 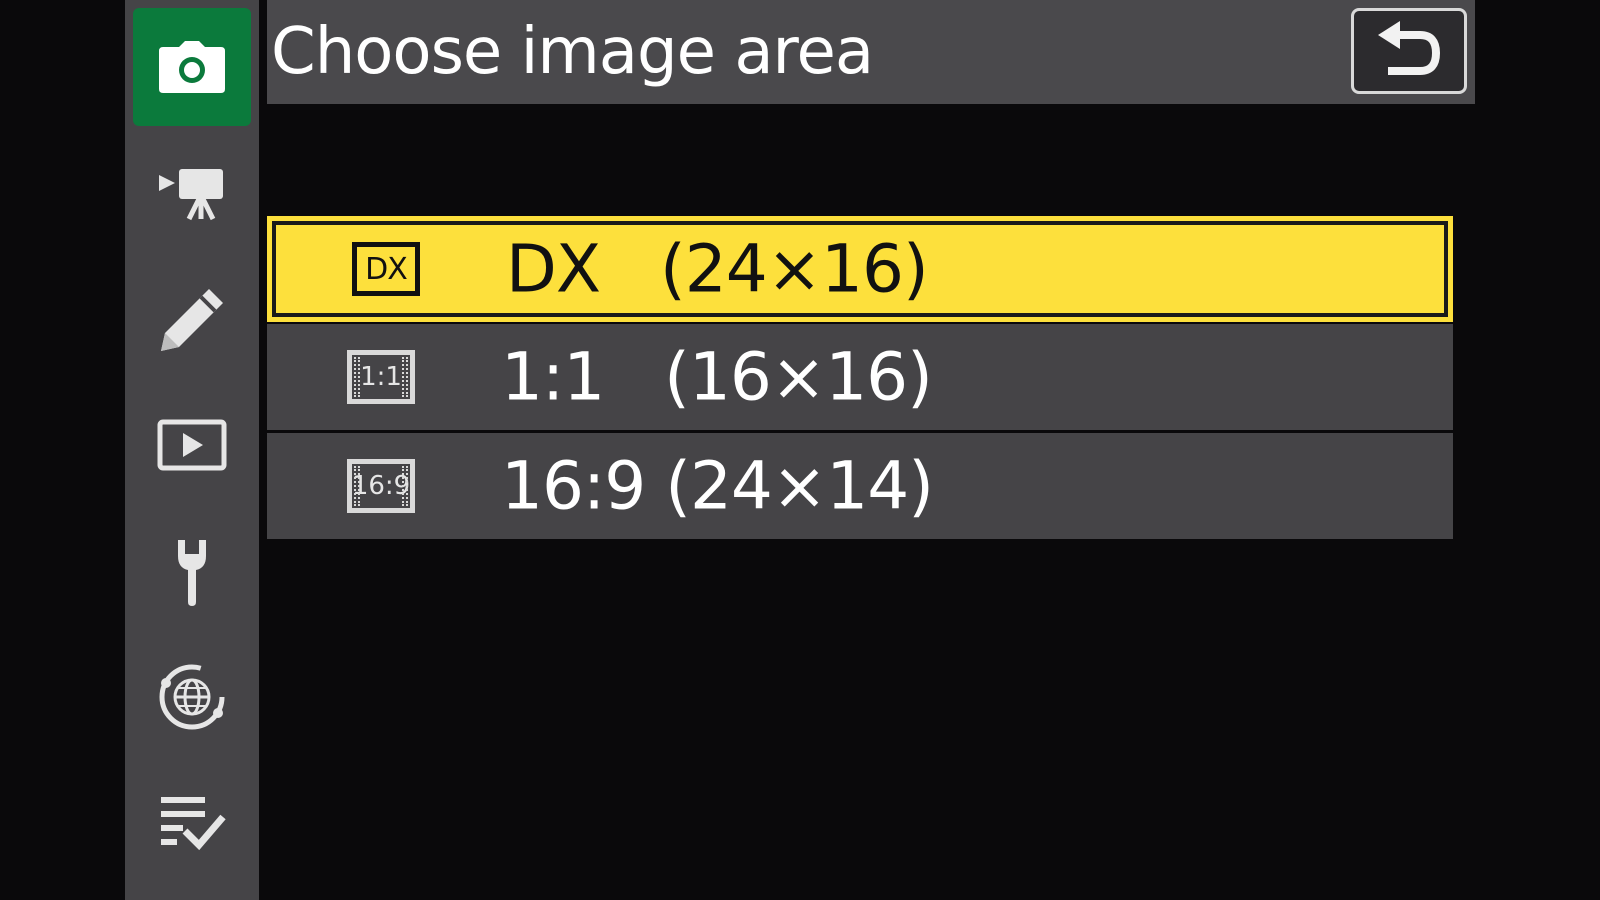 I want to click on pencil-icon, so click(x=192, y=320).